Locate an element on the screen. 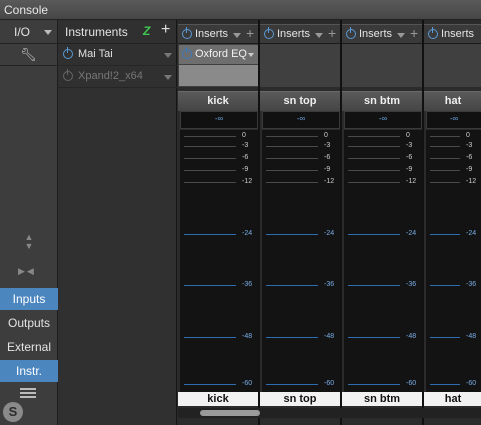 The image size is (481, 425). channel-name: hat is located at coordinates (452, 101).